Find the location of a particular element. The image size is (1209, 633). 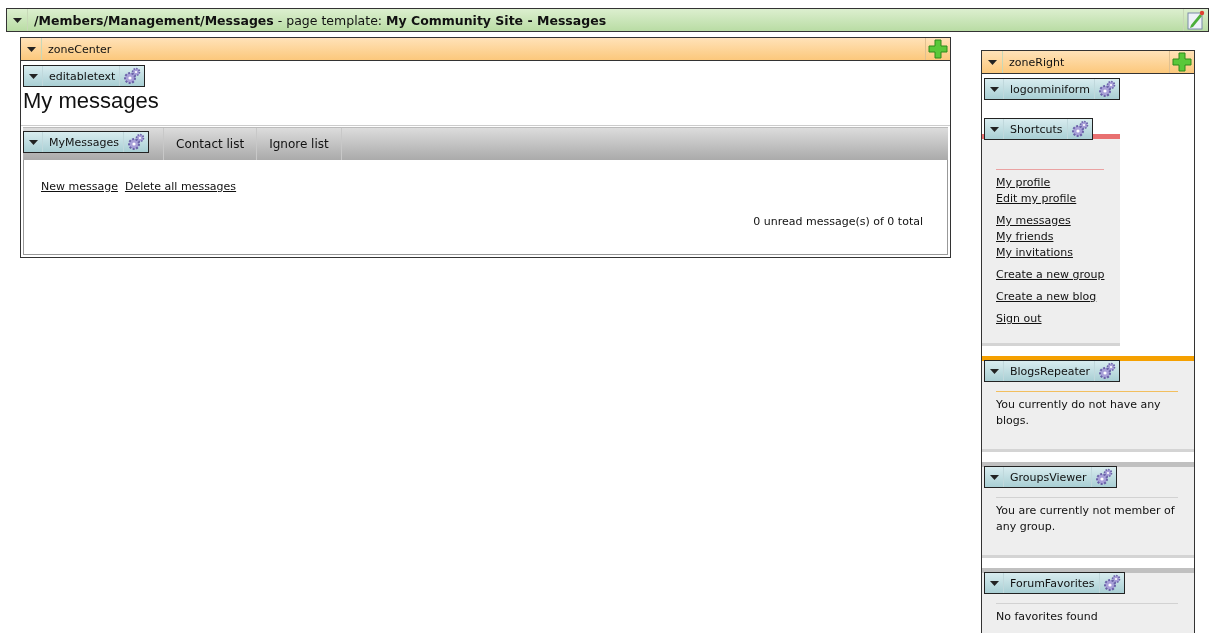

action-link: New message is located at coordinates (79, 186).